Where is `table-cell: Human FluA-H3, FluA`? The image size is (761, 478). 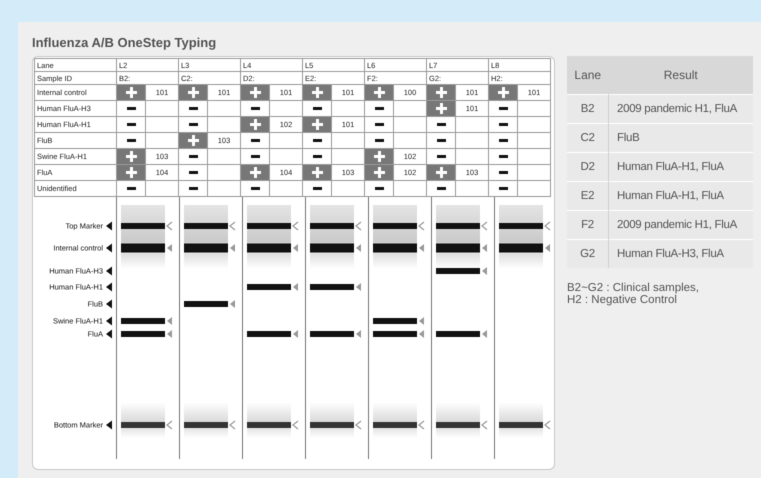 table-cell: Human FluA-H3, FluA is located at coordinates (670, 254).